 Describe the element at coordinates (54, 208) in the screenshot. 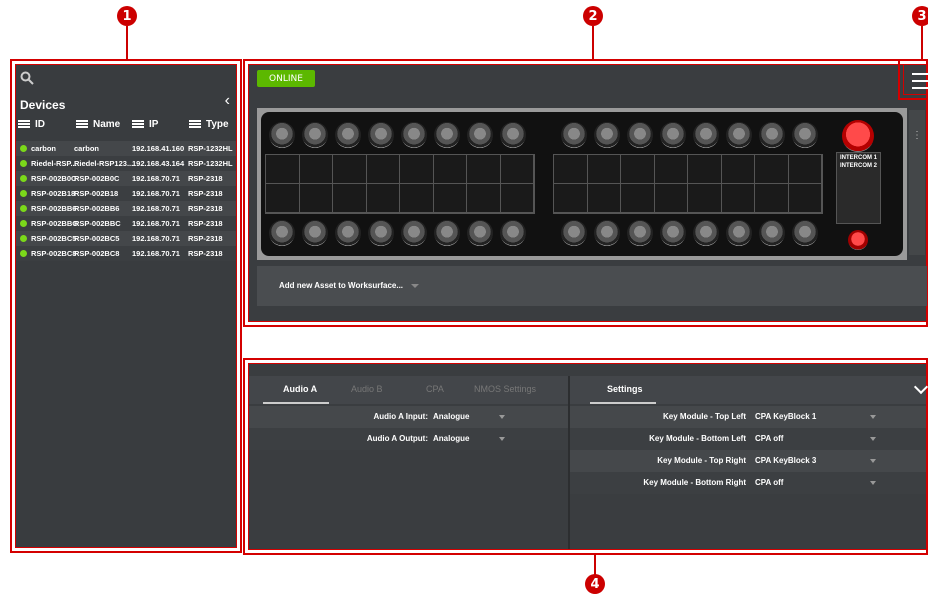

I see `device-id: RSP-002BB6` at that location.